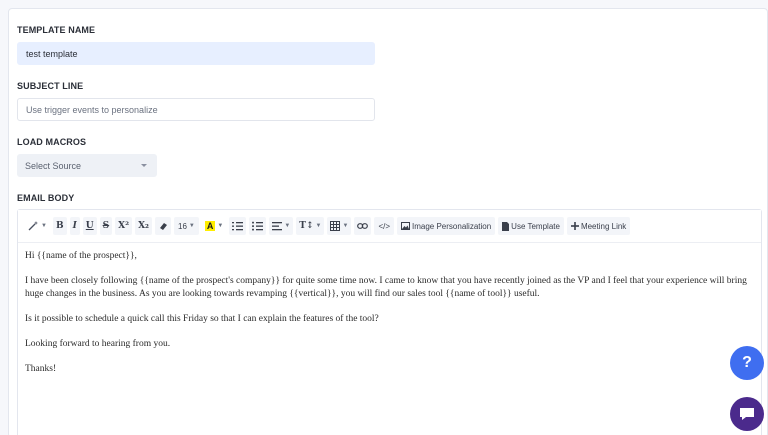 The image size is (768, 435). I want to click on meeting-link-button: Meeting Link, so click(598, 226).